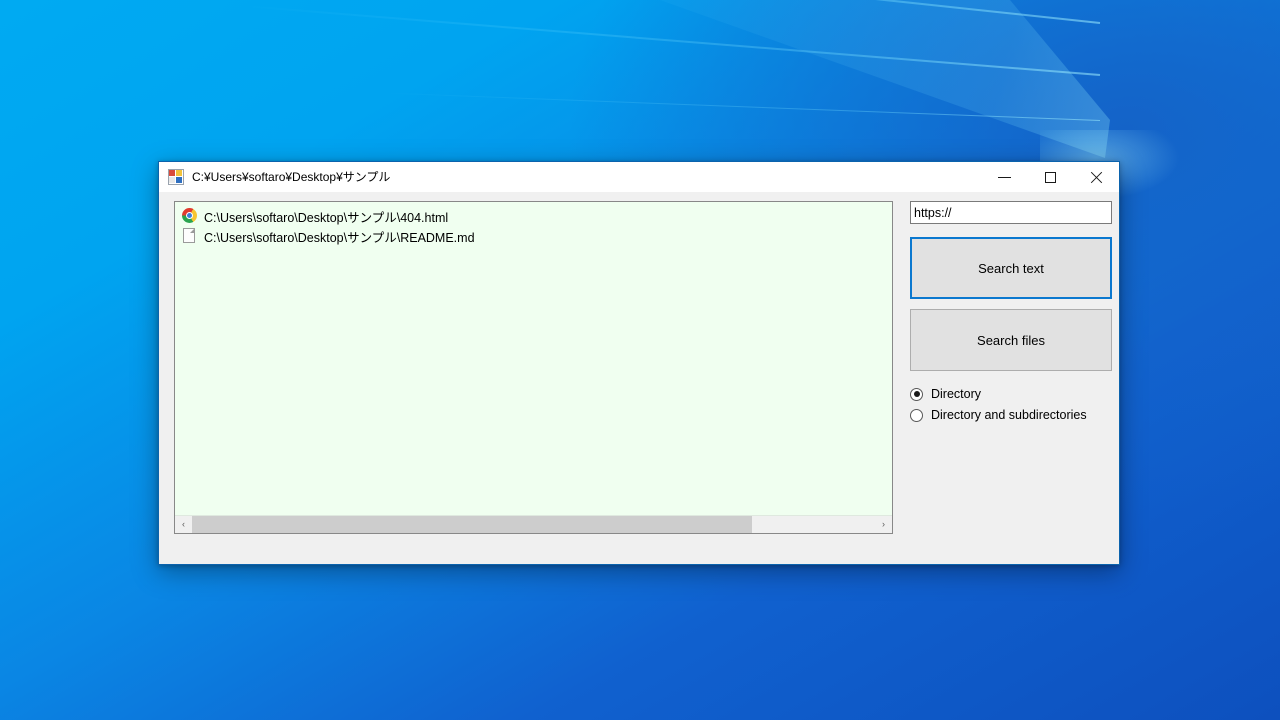 The height and width of the screenshot is (720, 1280). I want to click on chrome-icon, so click(190, 216).